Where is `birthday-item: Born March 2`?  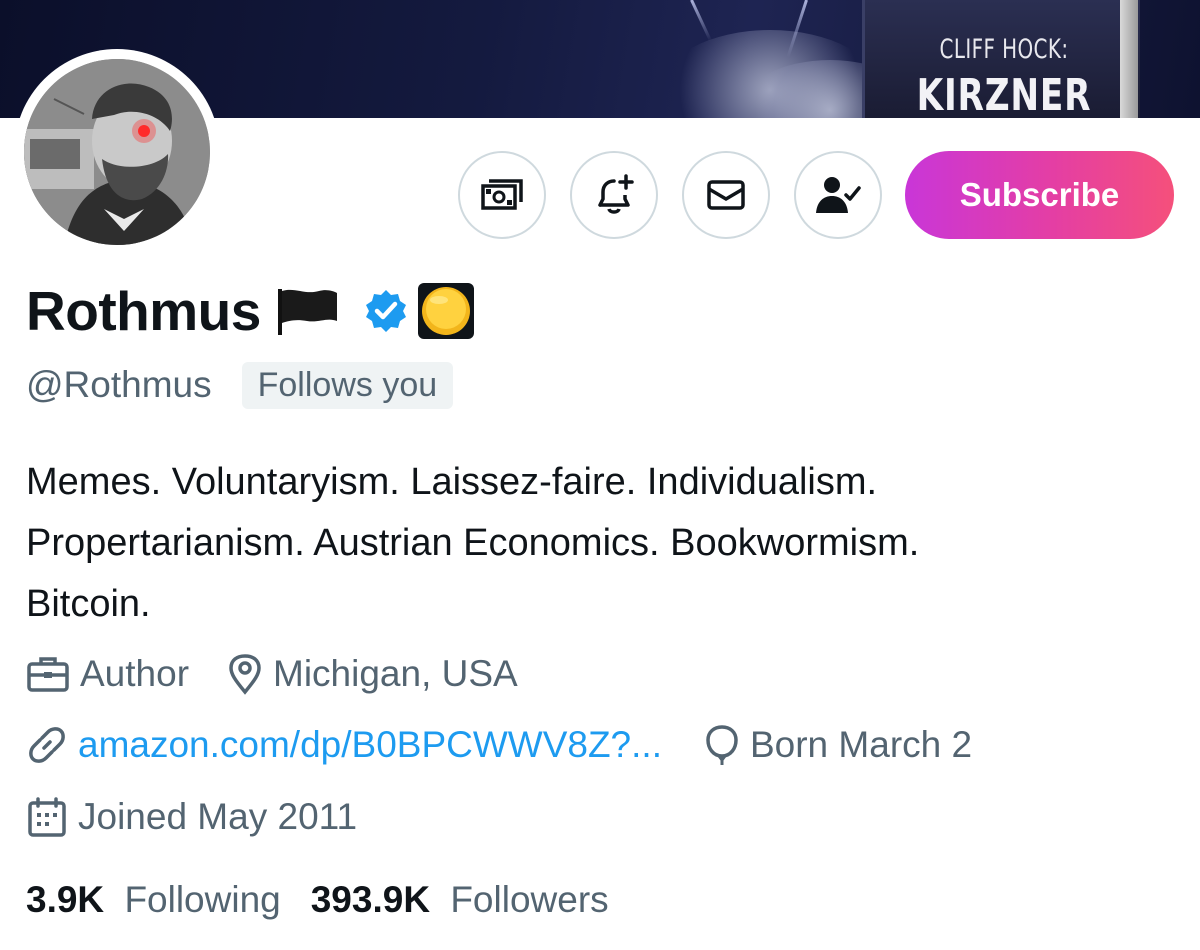 birthday-item: Born March 2 is located at coordinates (838, 745).